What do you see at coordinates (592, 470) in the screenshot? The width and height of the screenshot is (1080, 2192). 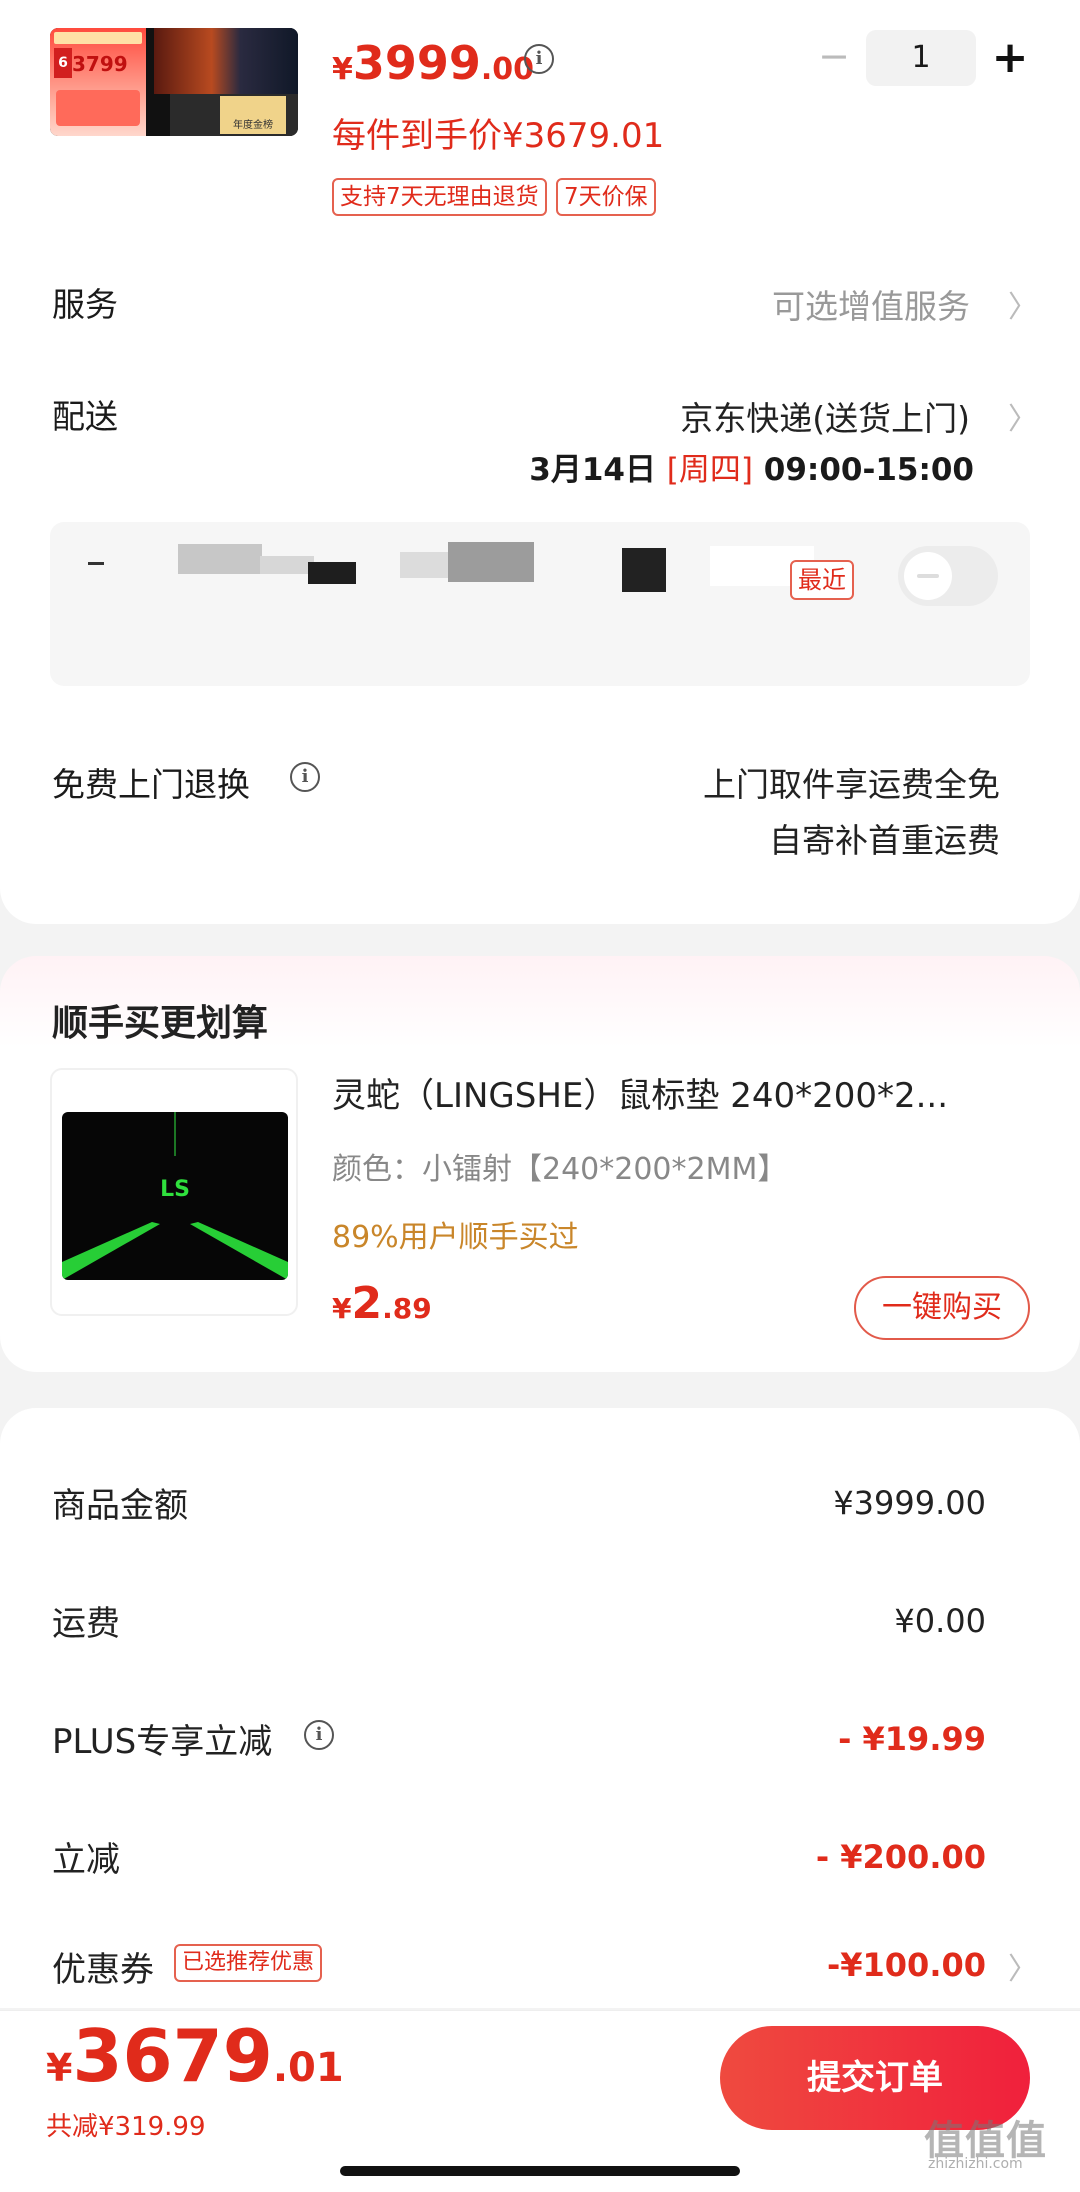 I see `delivery-date: 3月14日` at bounding box center [592, 470].